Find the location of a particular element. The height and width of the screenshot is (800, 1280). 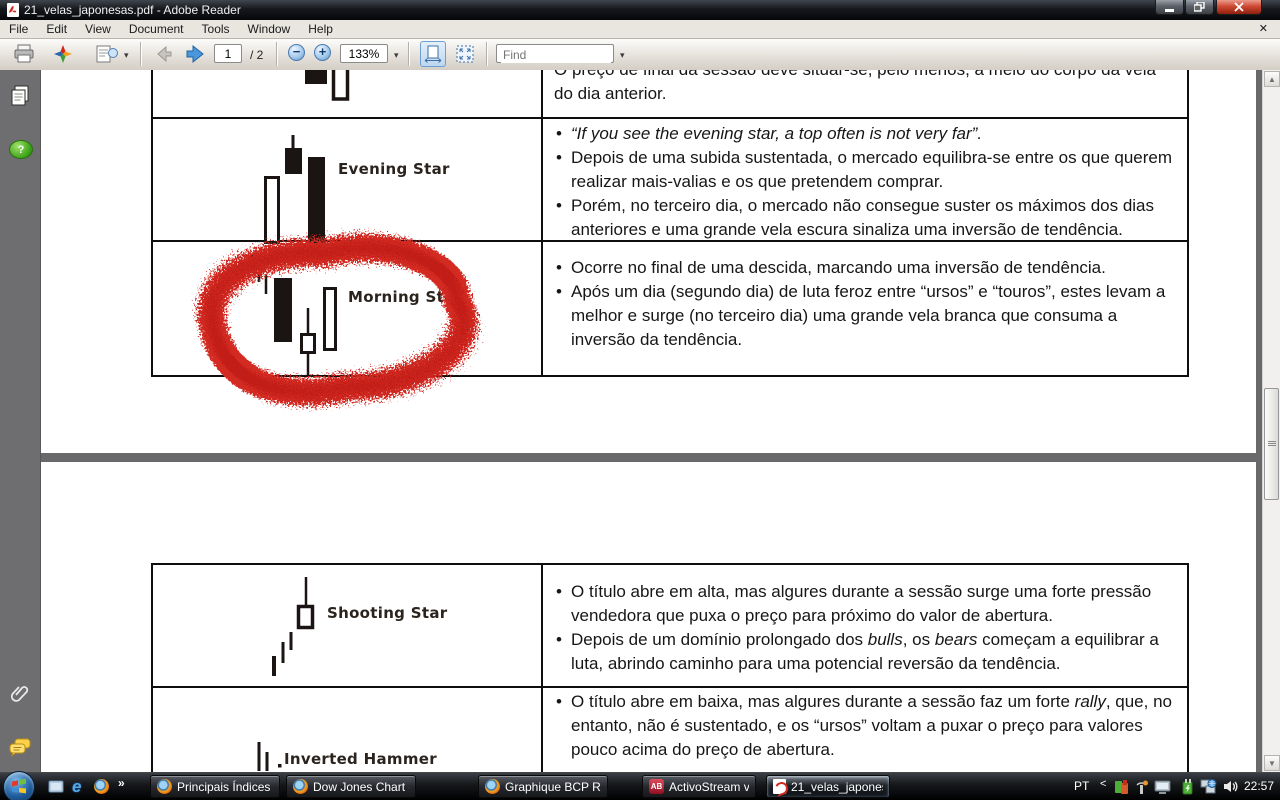

red-scribble-annotation is located at coordinates (337, 319).